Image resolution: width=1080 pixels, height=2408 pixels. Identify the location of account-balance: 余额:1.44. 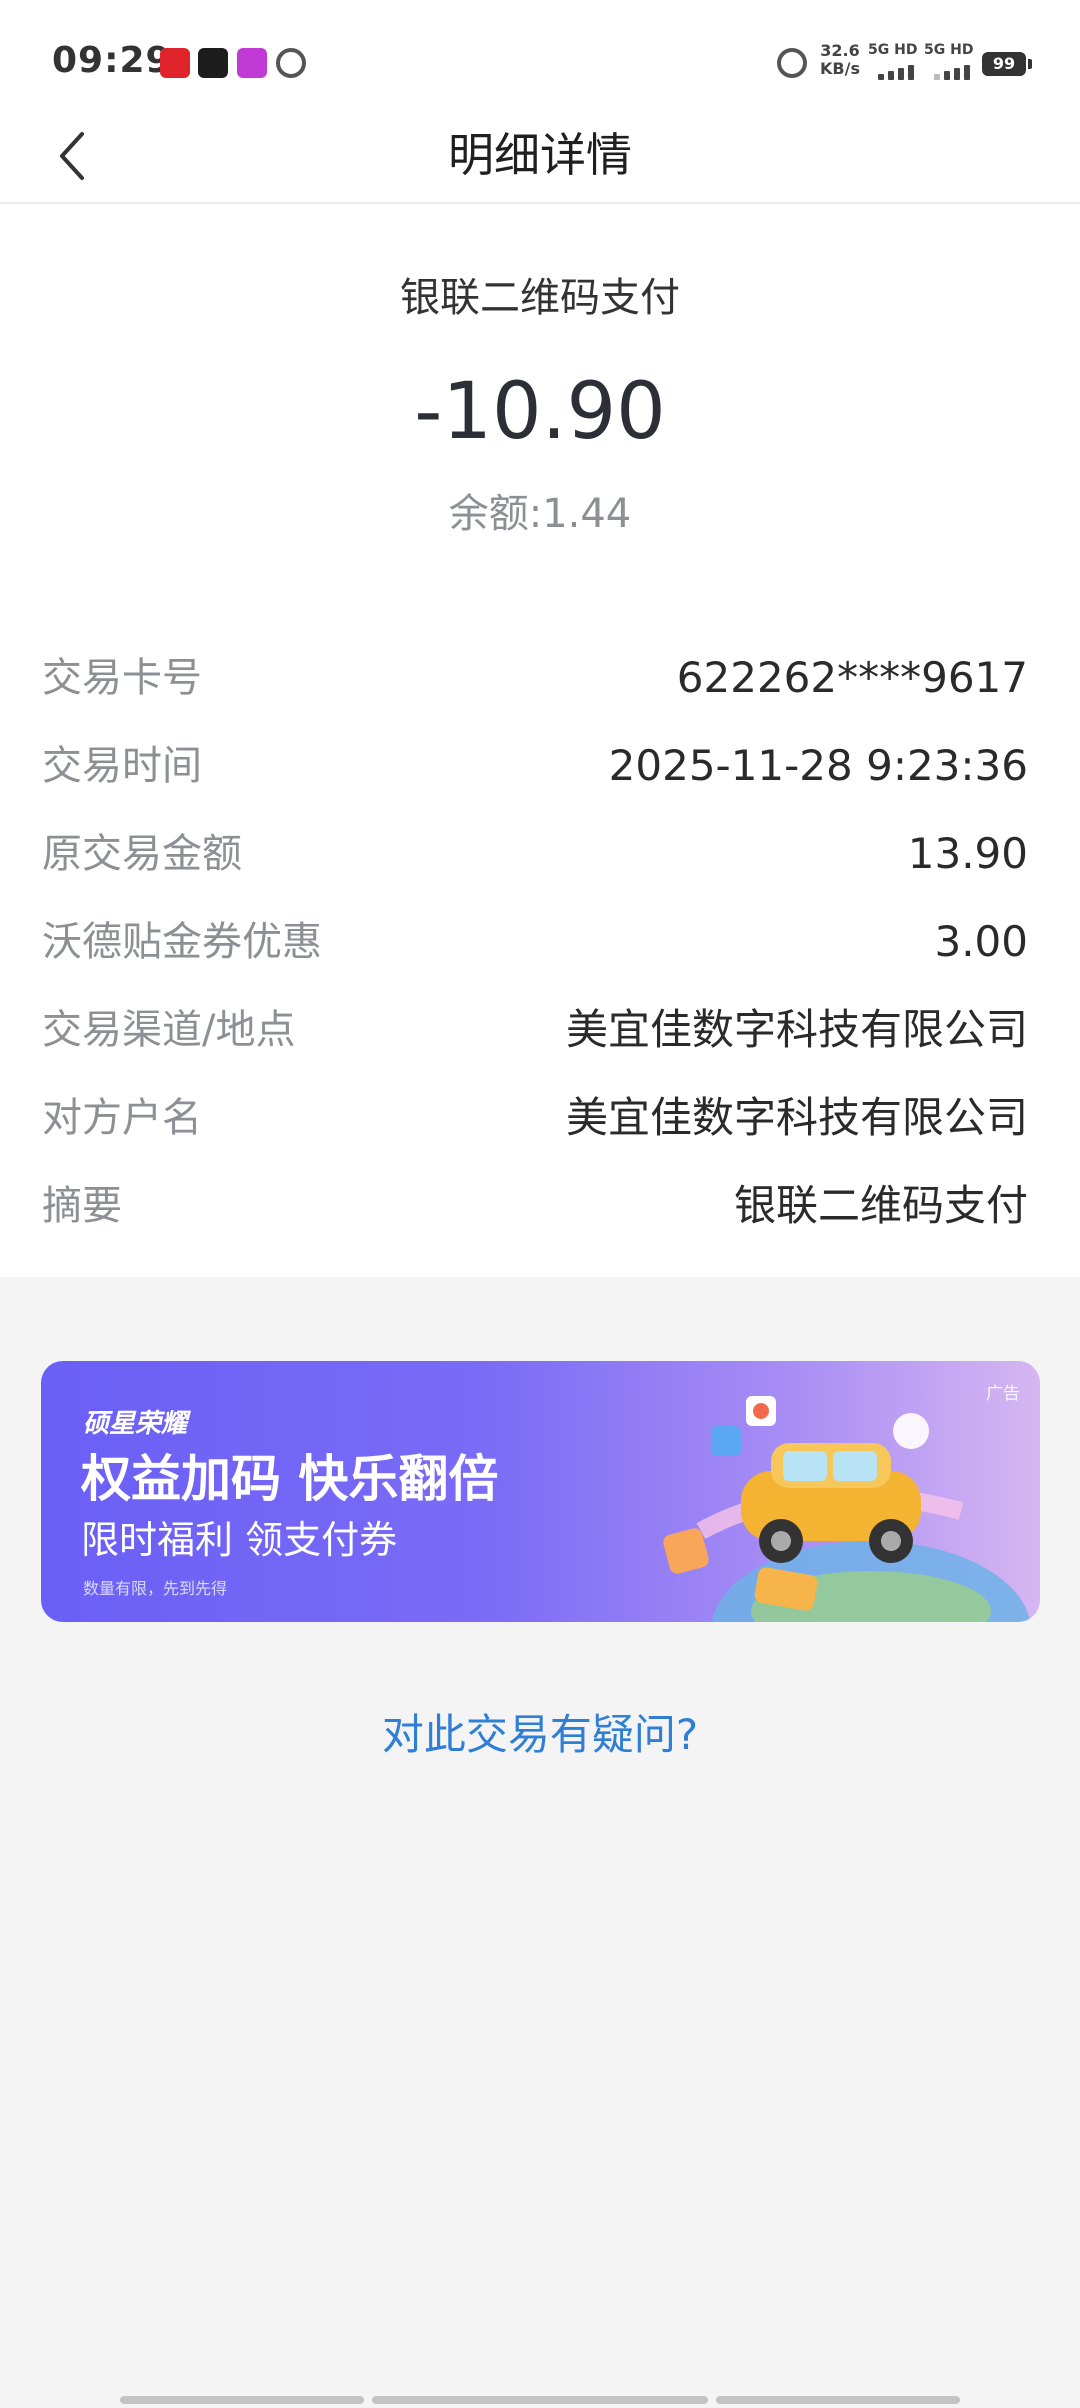
(540, 514).